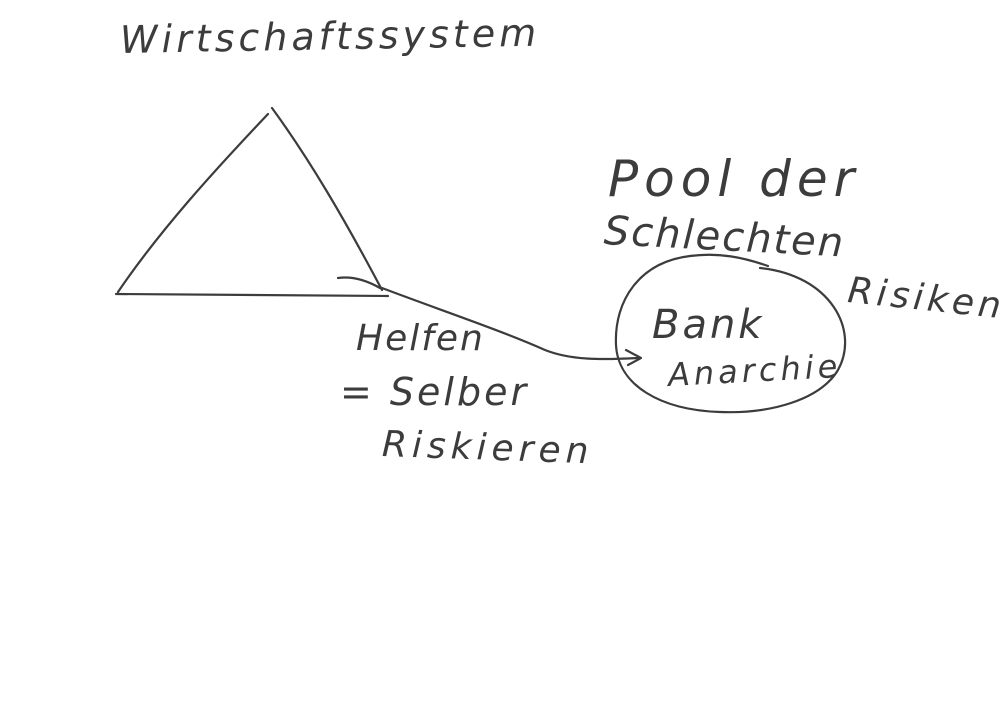 The width and height of the screenshot is (1000, 707). I want to click on help-label-line2: = Selber, so click(435, 392).